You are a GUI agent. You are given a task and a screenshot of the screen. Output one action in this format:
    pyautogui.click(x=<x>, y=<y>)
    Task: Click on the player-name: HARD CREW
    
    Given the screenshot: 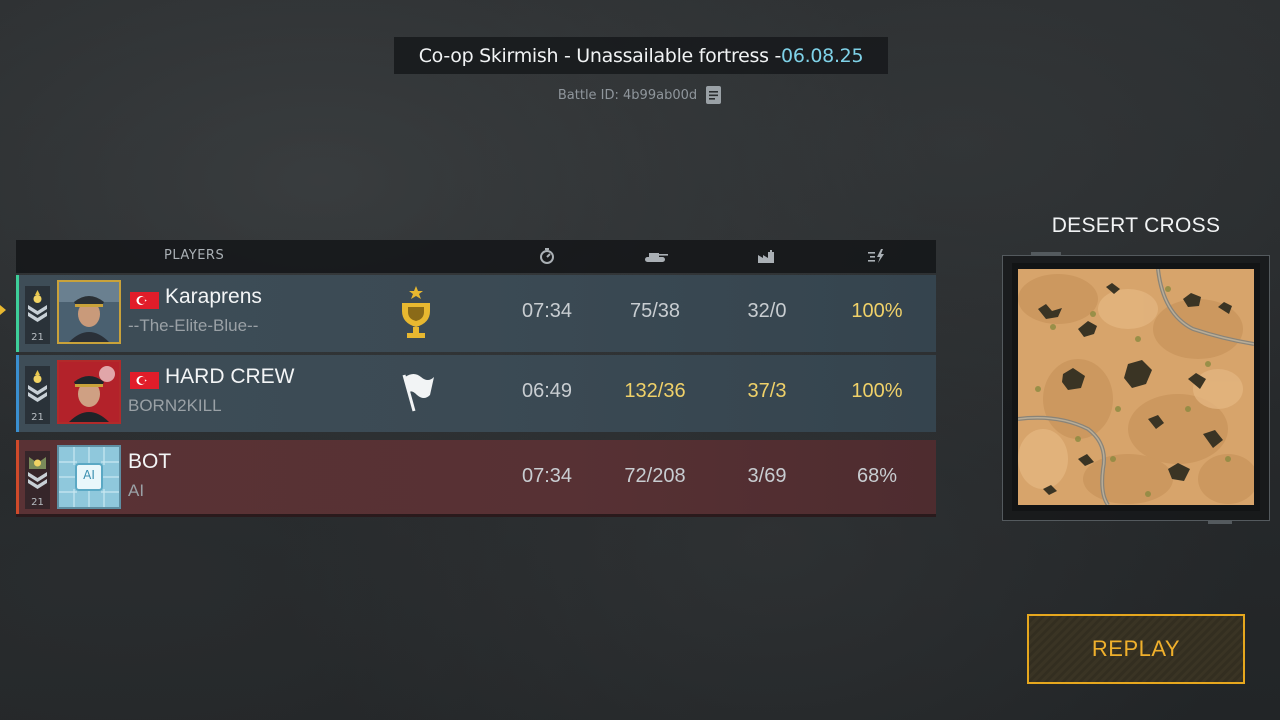 What is the action you would take?
    pyautogui.click(x=230, y=376)
    